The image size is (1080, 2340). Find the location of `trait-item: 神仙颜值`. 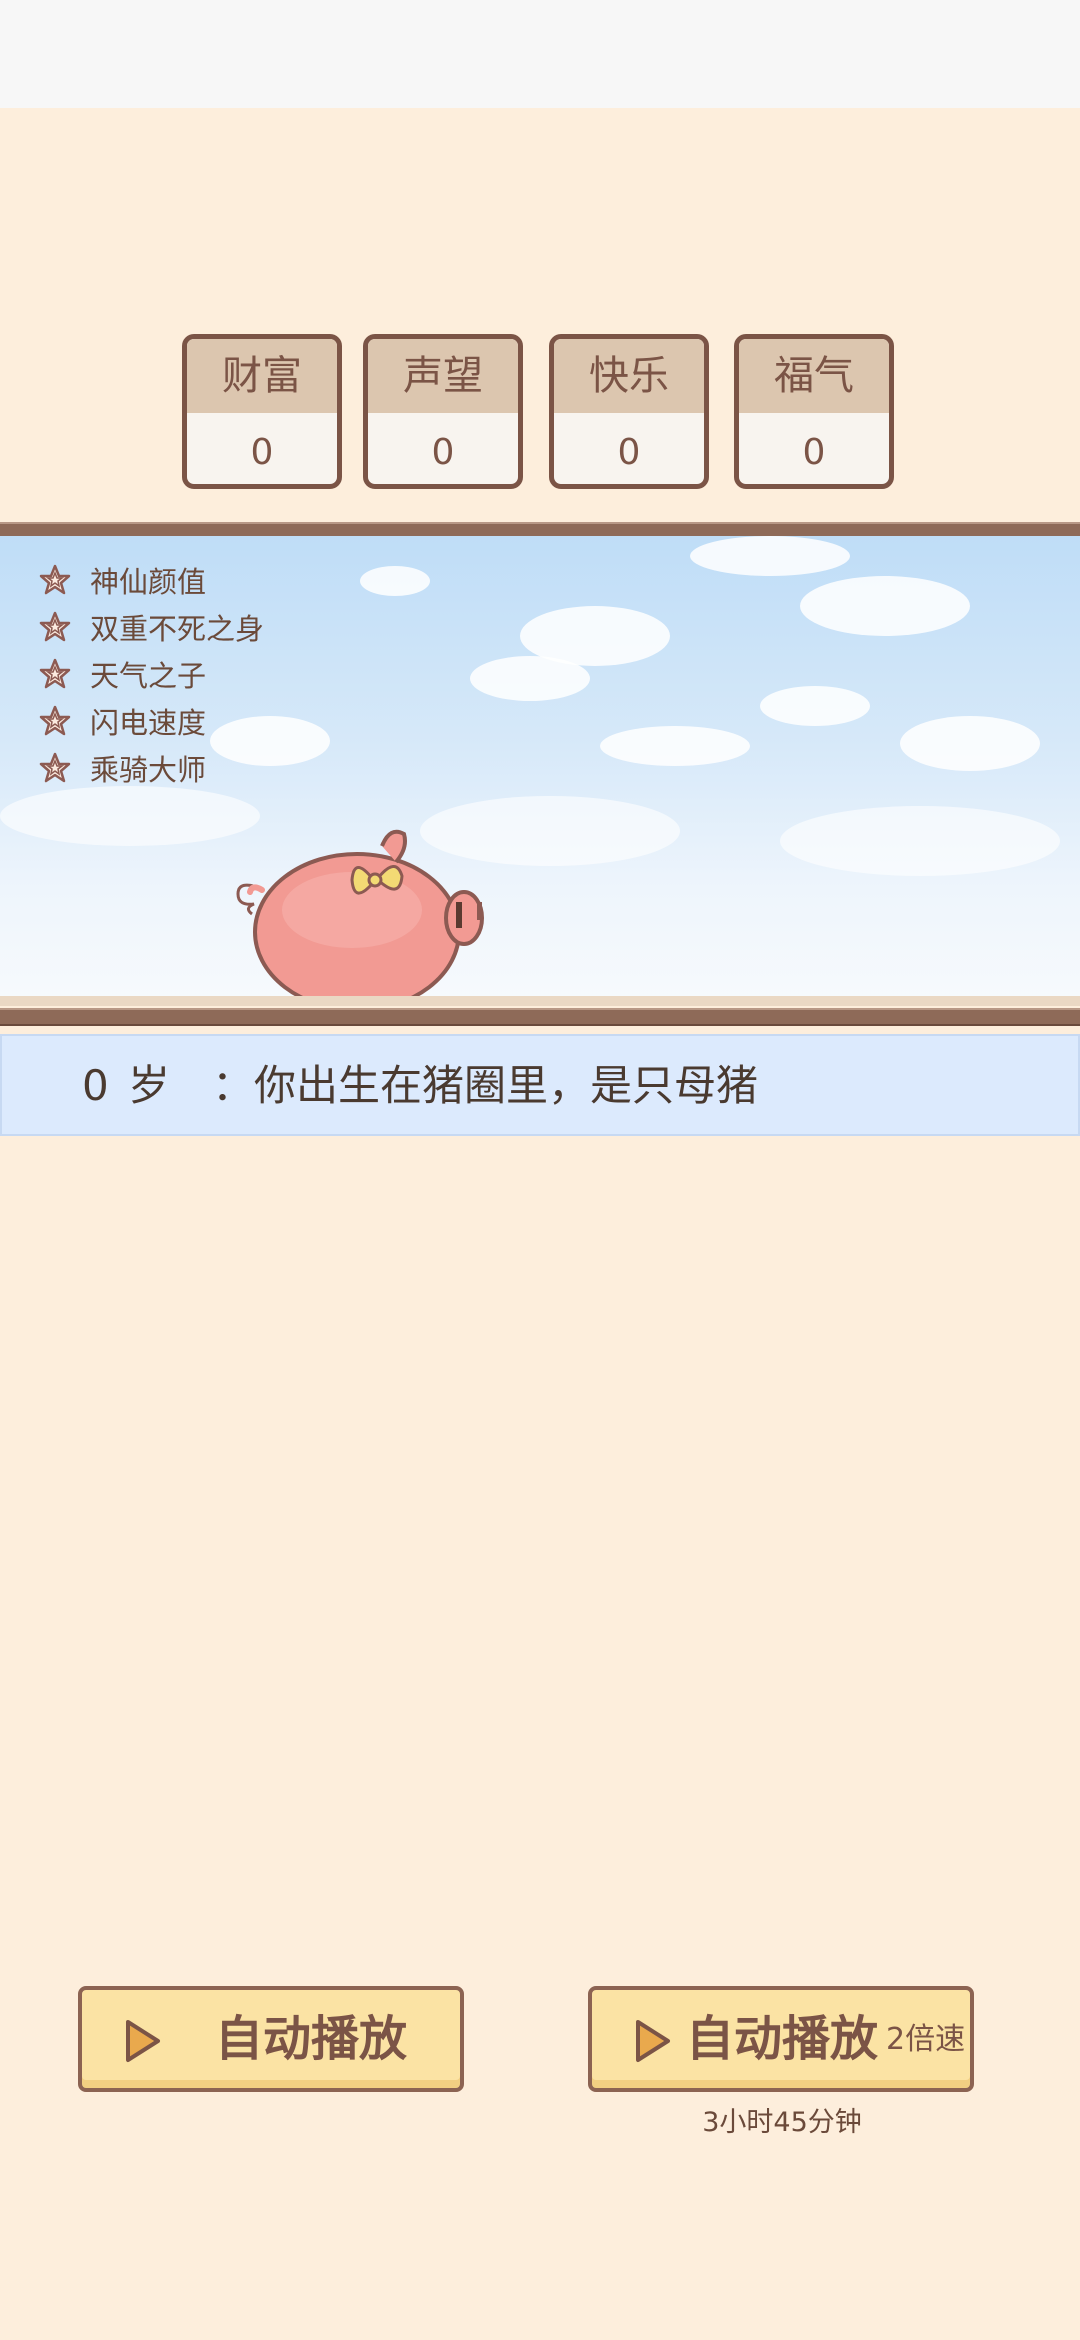

trait-item: 神仙颜值 is located at coordinates (151, 579).